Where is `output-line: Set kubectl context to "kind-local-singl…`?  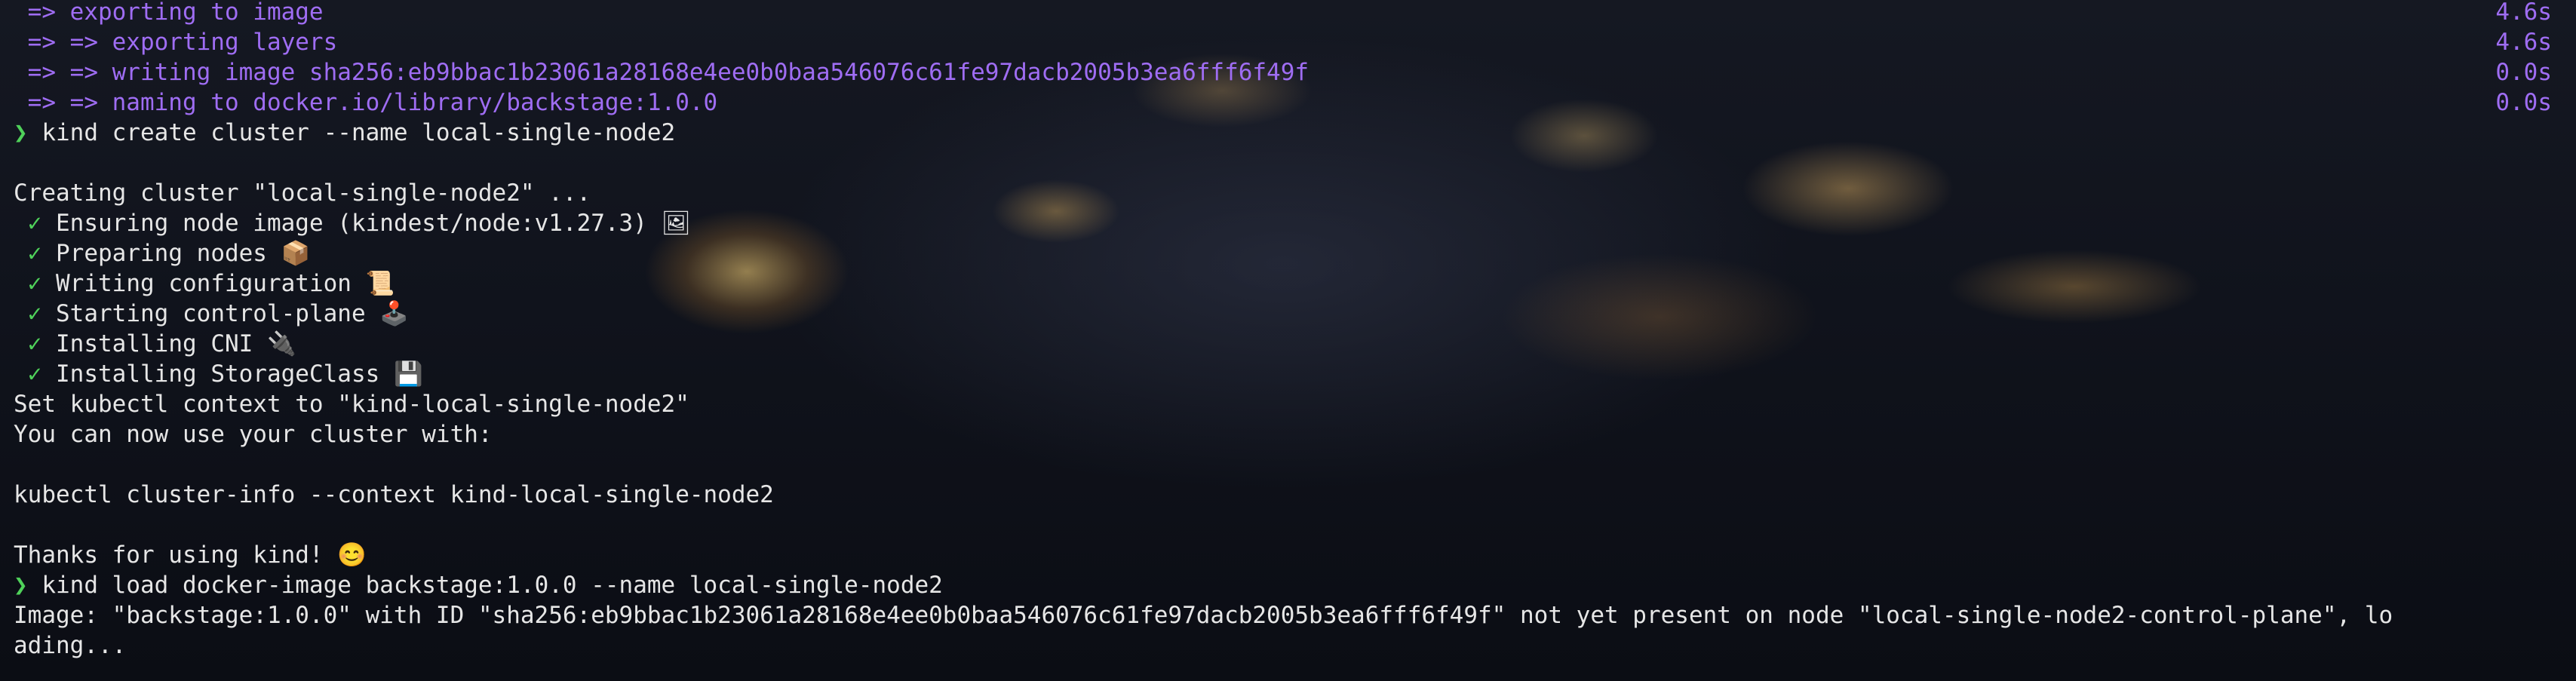
output-line: Set kubectl context to "kind-local-singl… is located at coordinates (351, 405).